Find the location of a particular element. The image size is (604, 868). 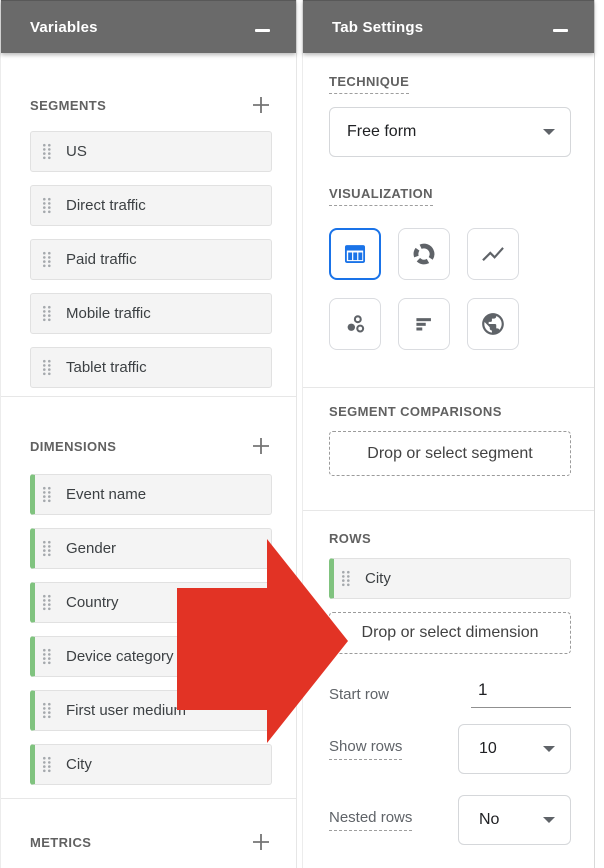

donut-chart-icon is located at coordinates (424, 254).